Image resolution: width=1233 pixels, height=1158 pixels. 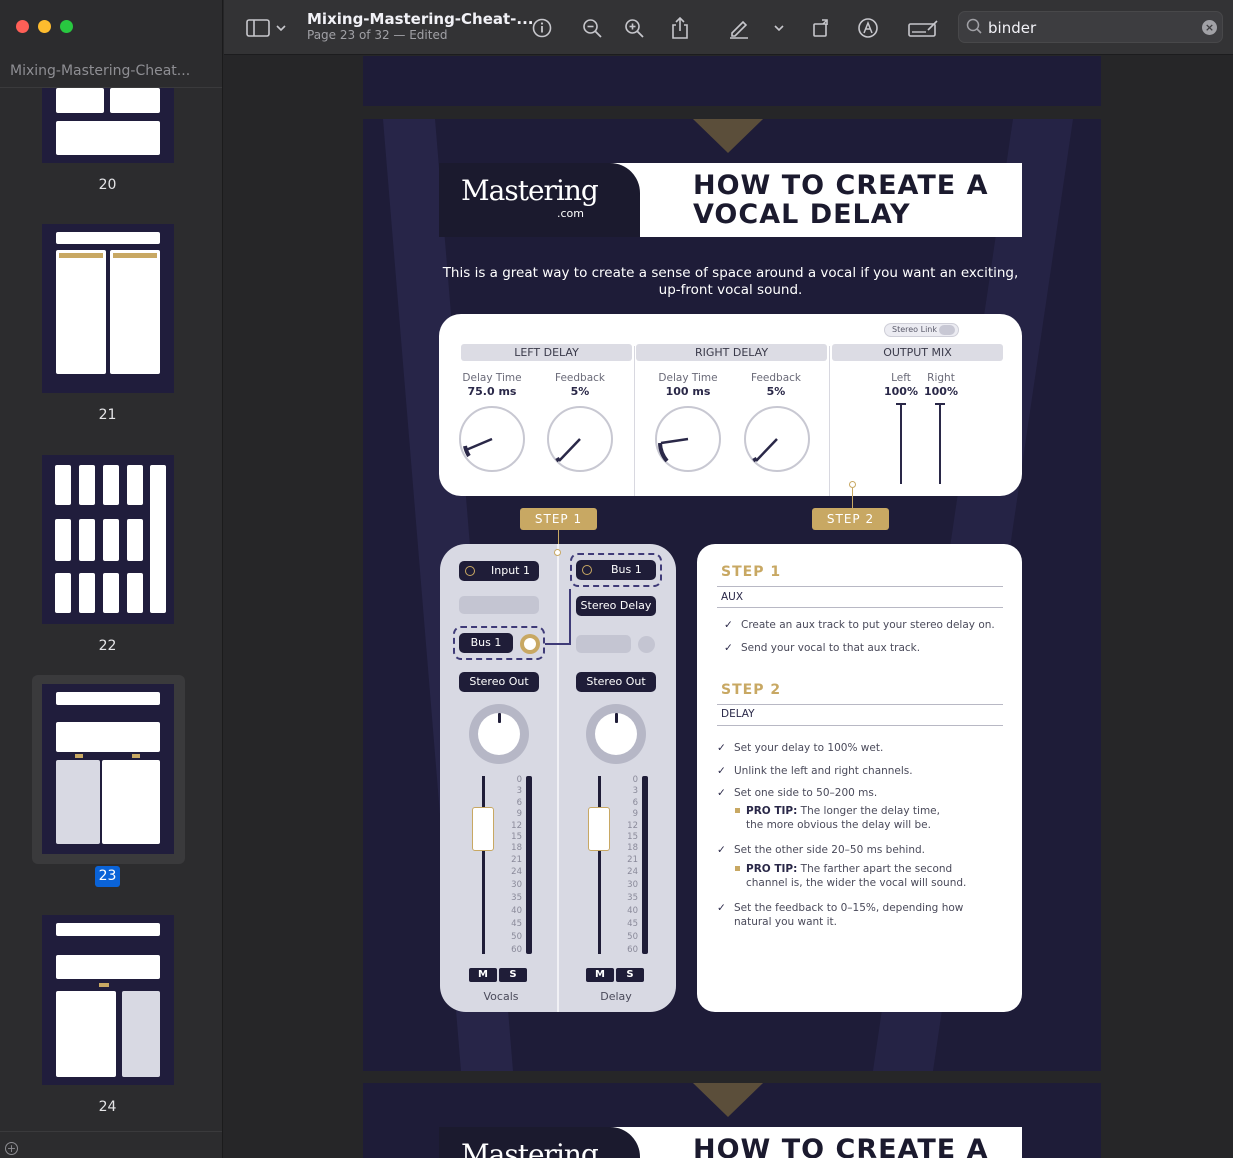 I want to click on search-field: ×, so click(x=1090, y=27).